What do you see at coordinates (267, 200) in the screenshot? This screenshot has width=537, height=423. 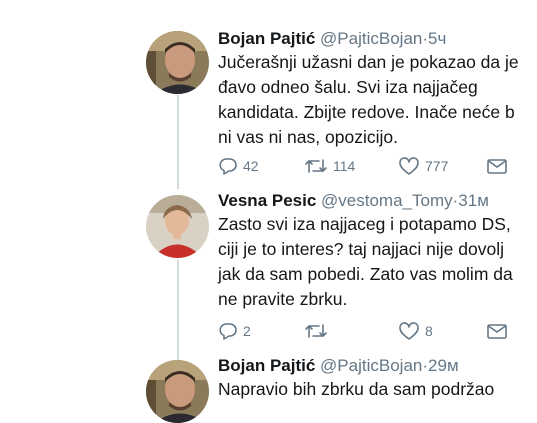 I see `display-name: Vesna Pesic` at bounding box center [267, 200].